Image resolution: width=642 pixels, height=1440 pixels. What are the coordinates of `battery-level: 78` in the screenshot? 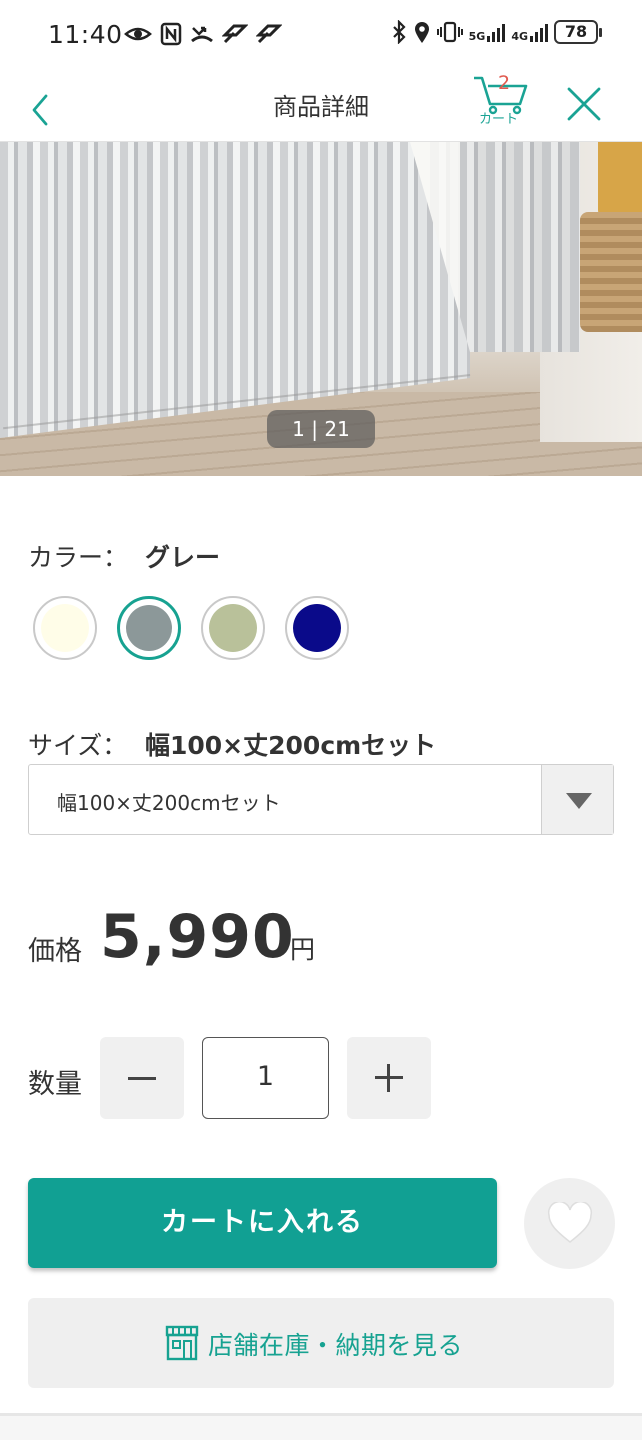 It's located at (576, 31).